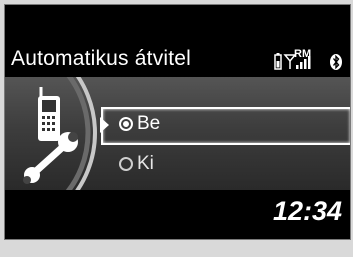 The image size is (353, 257). What do you see at coordinates (101, 58) in the screenshot?
I see `page-title: Automatikus átvitel` at bounding box center [101, 58].